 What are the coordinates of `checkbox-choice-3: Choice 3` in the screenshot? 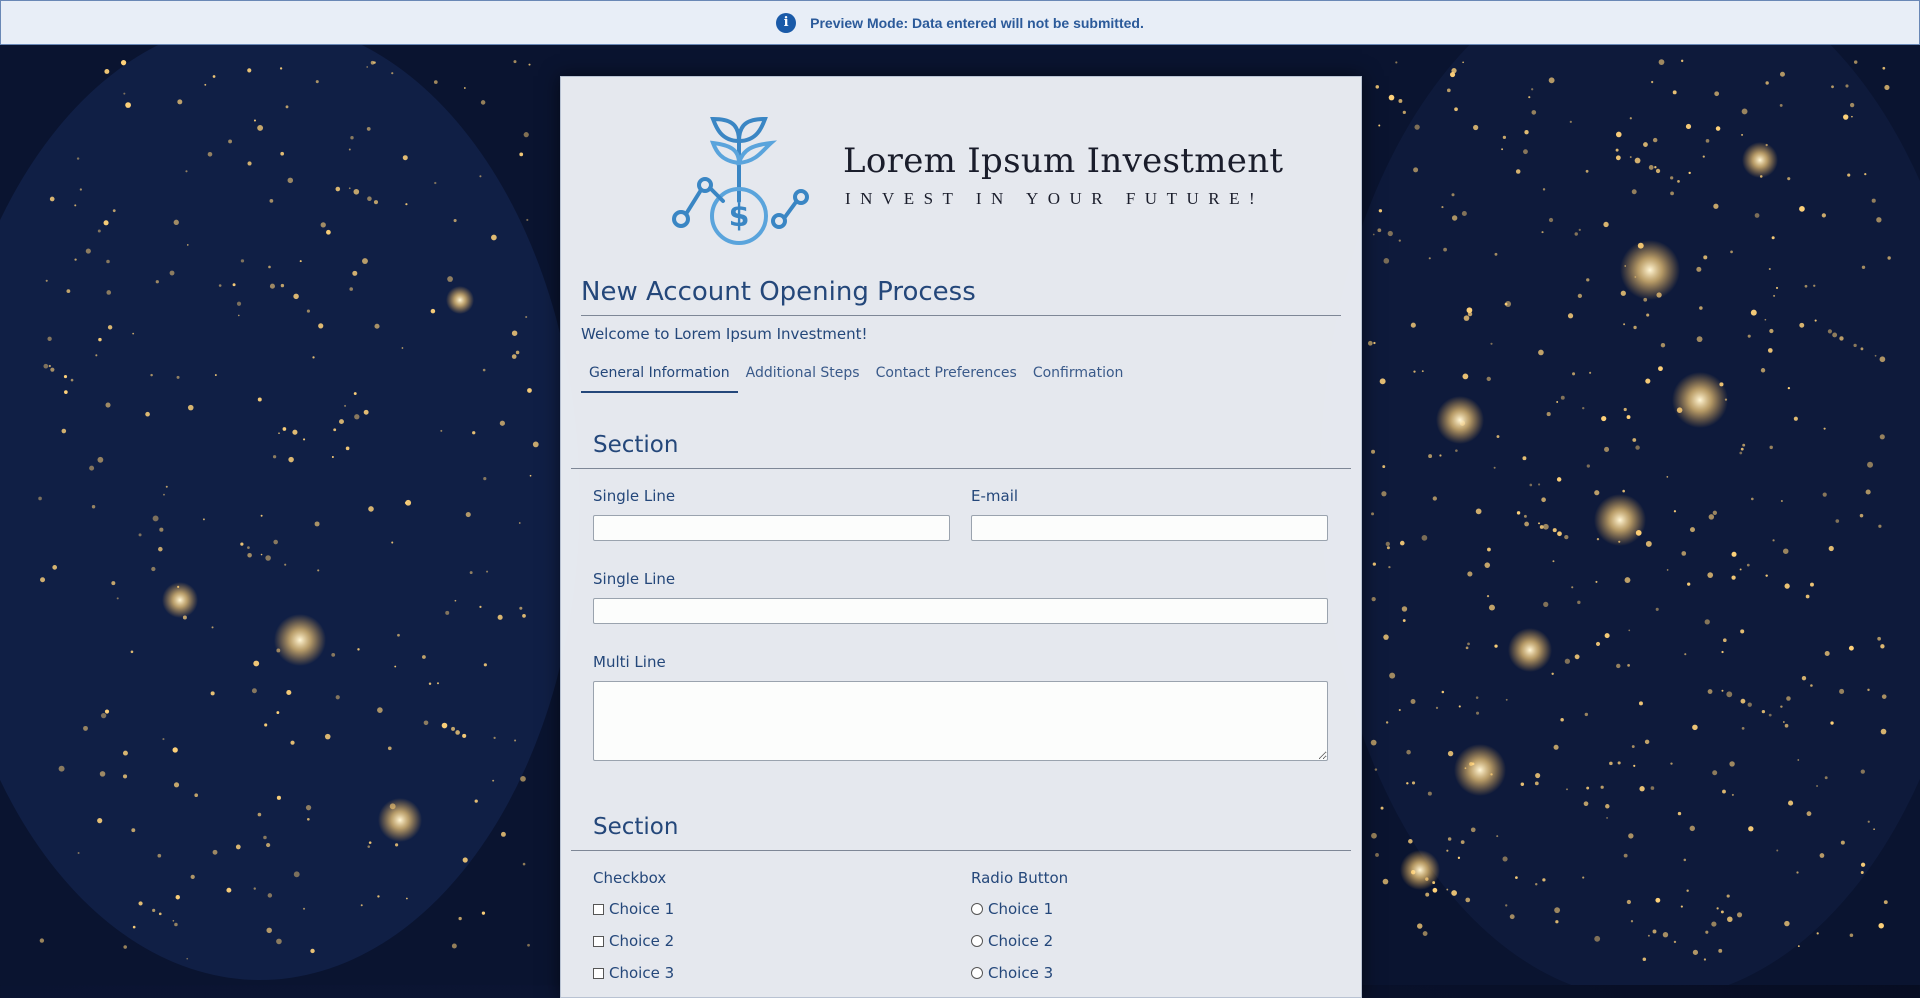 It's located at (633, 973).